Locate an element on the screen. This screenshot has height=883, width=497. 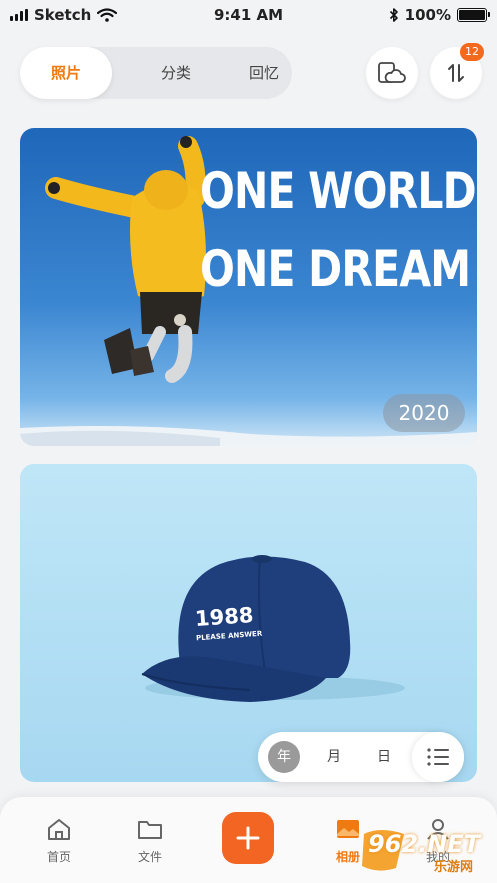
cap-print-1988: 1988 is located at coordinates (224, 617).